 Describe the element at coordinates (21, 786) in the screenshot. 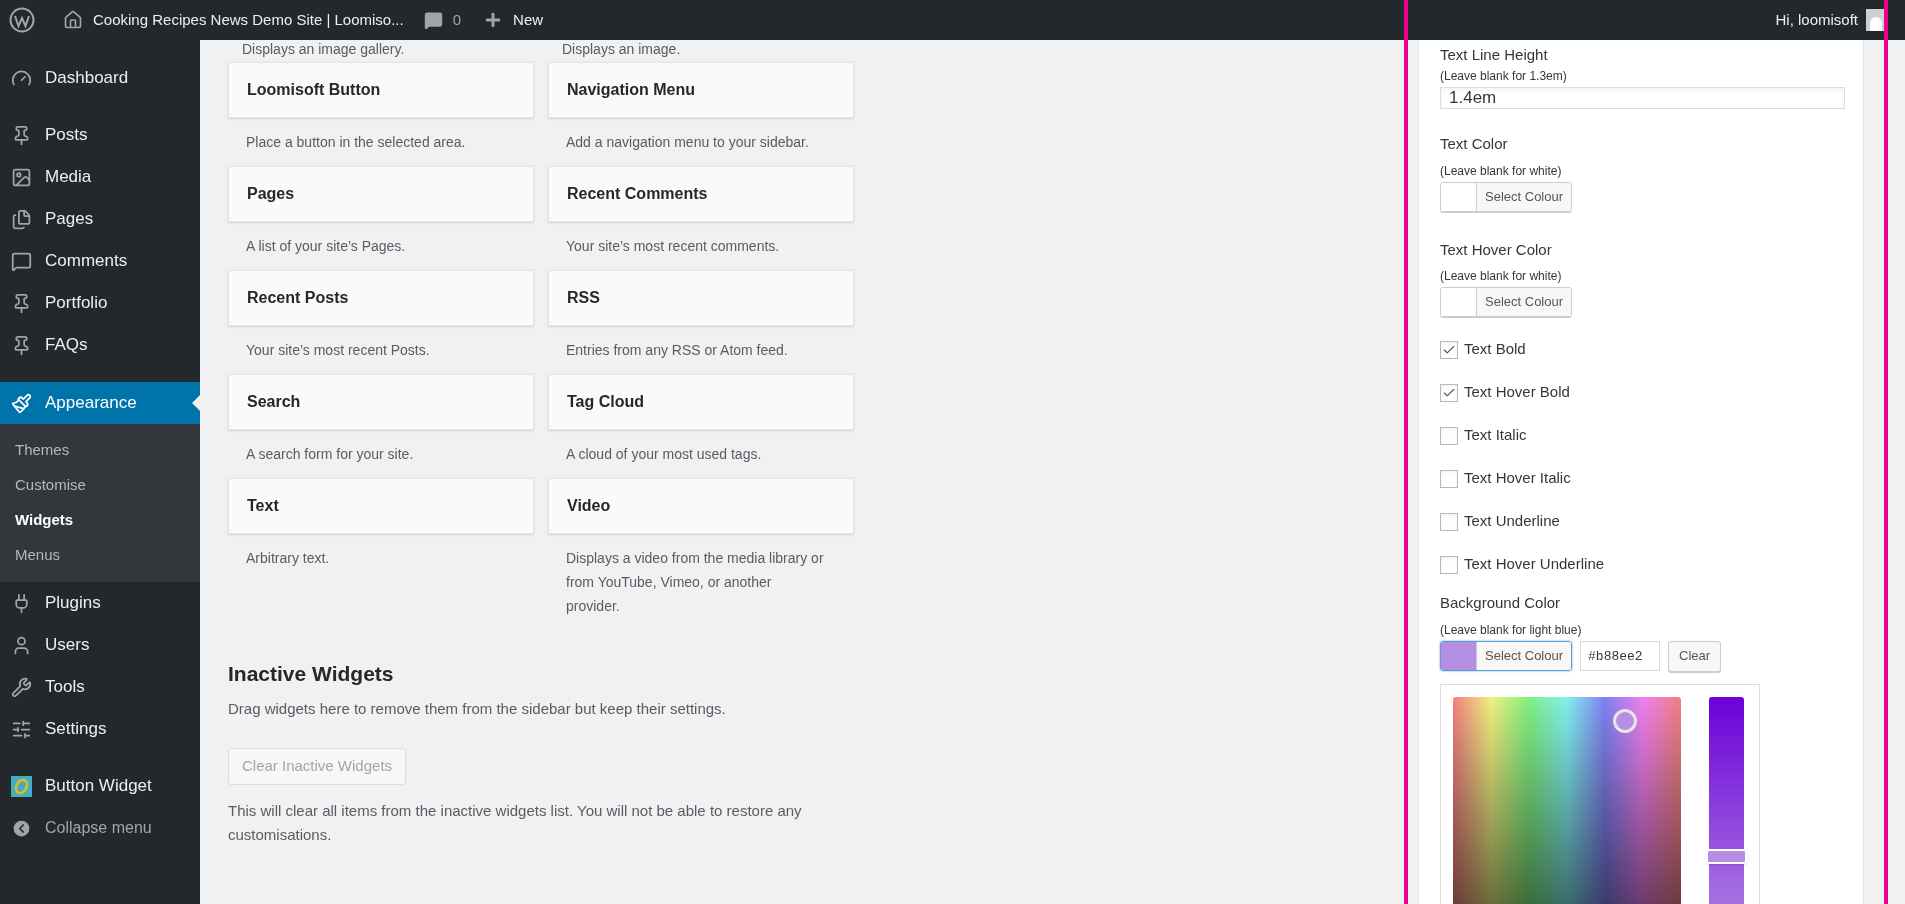

I see `widget-logo-icon` at that location.